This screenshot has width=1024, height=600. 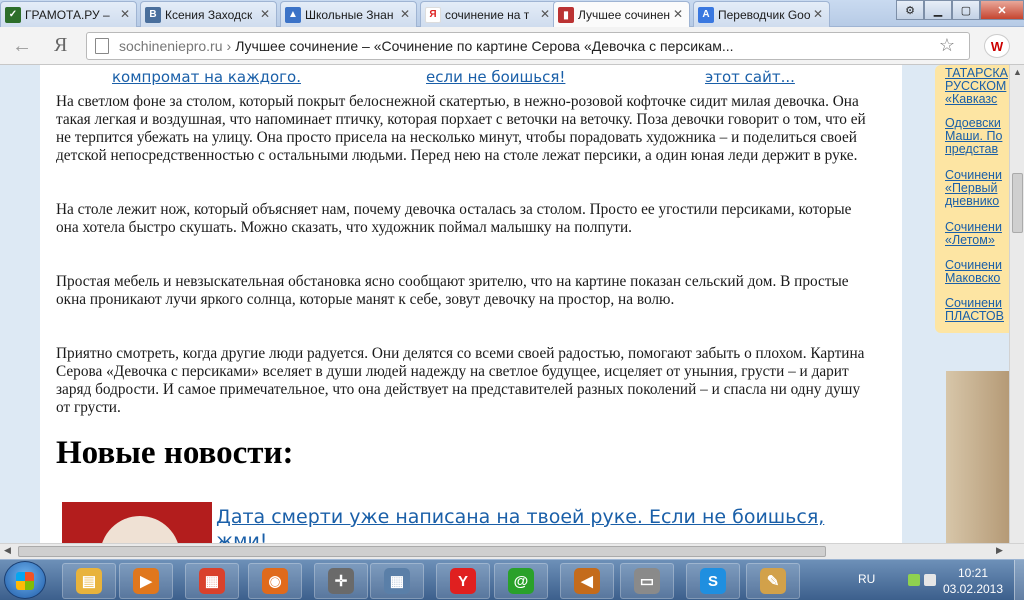 I want to click on firefox-icon: ◉, so click(x=275, y=581).